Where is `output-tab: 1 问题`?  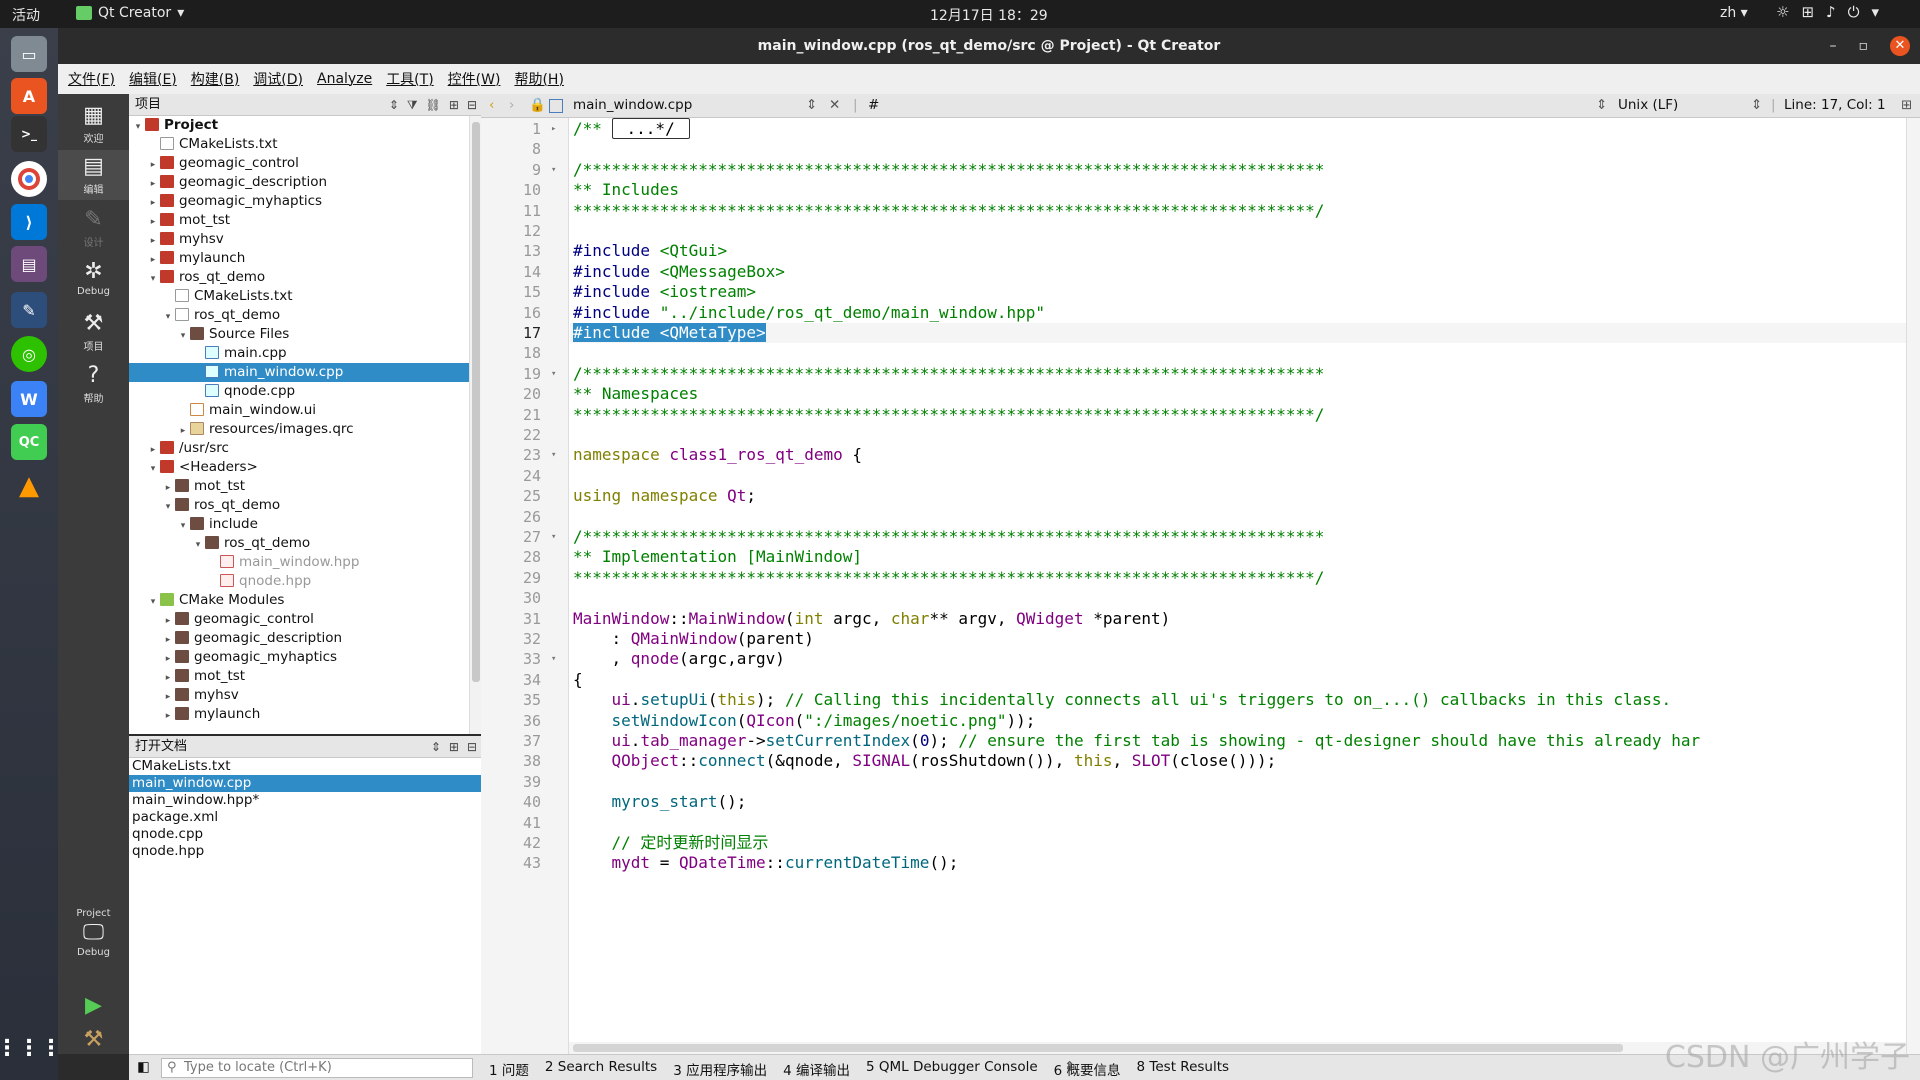 output-tab: 1 问题 is located at coordinates (509, 1069).